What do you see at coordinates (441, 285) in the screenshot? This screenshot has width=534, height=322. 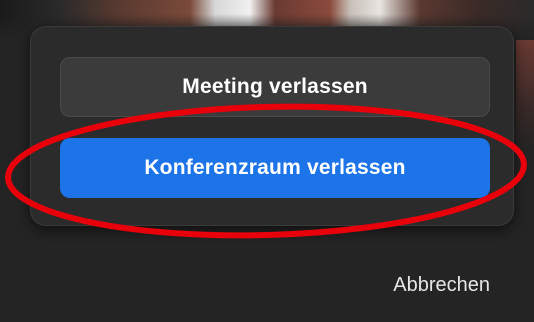 I see `cancel-button: Abbrechen` at bounding box center [441, 285].